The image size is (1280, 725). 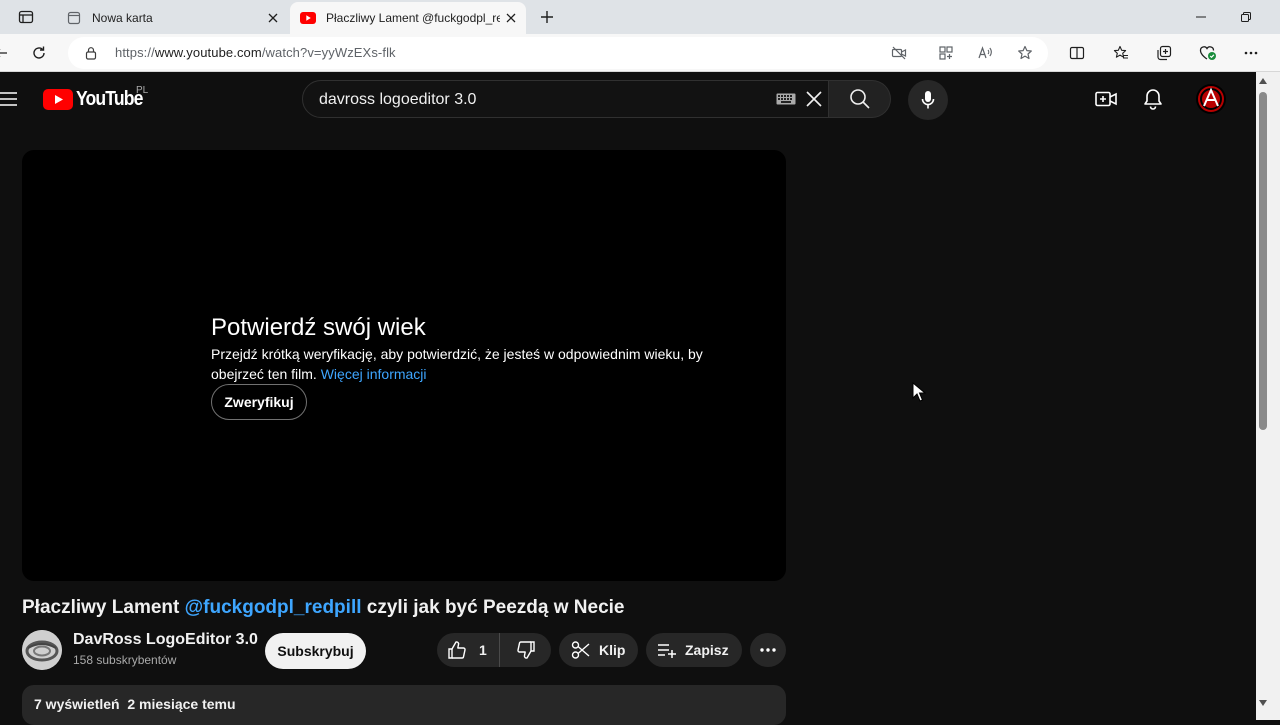 What do you see at coordinates (318, 327) in the screenshot?
I see `age-gate-title: Potwierdź swój wiek` at bounding box center [318, 327].